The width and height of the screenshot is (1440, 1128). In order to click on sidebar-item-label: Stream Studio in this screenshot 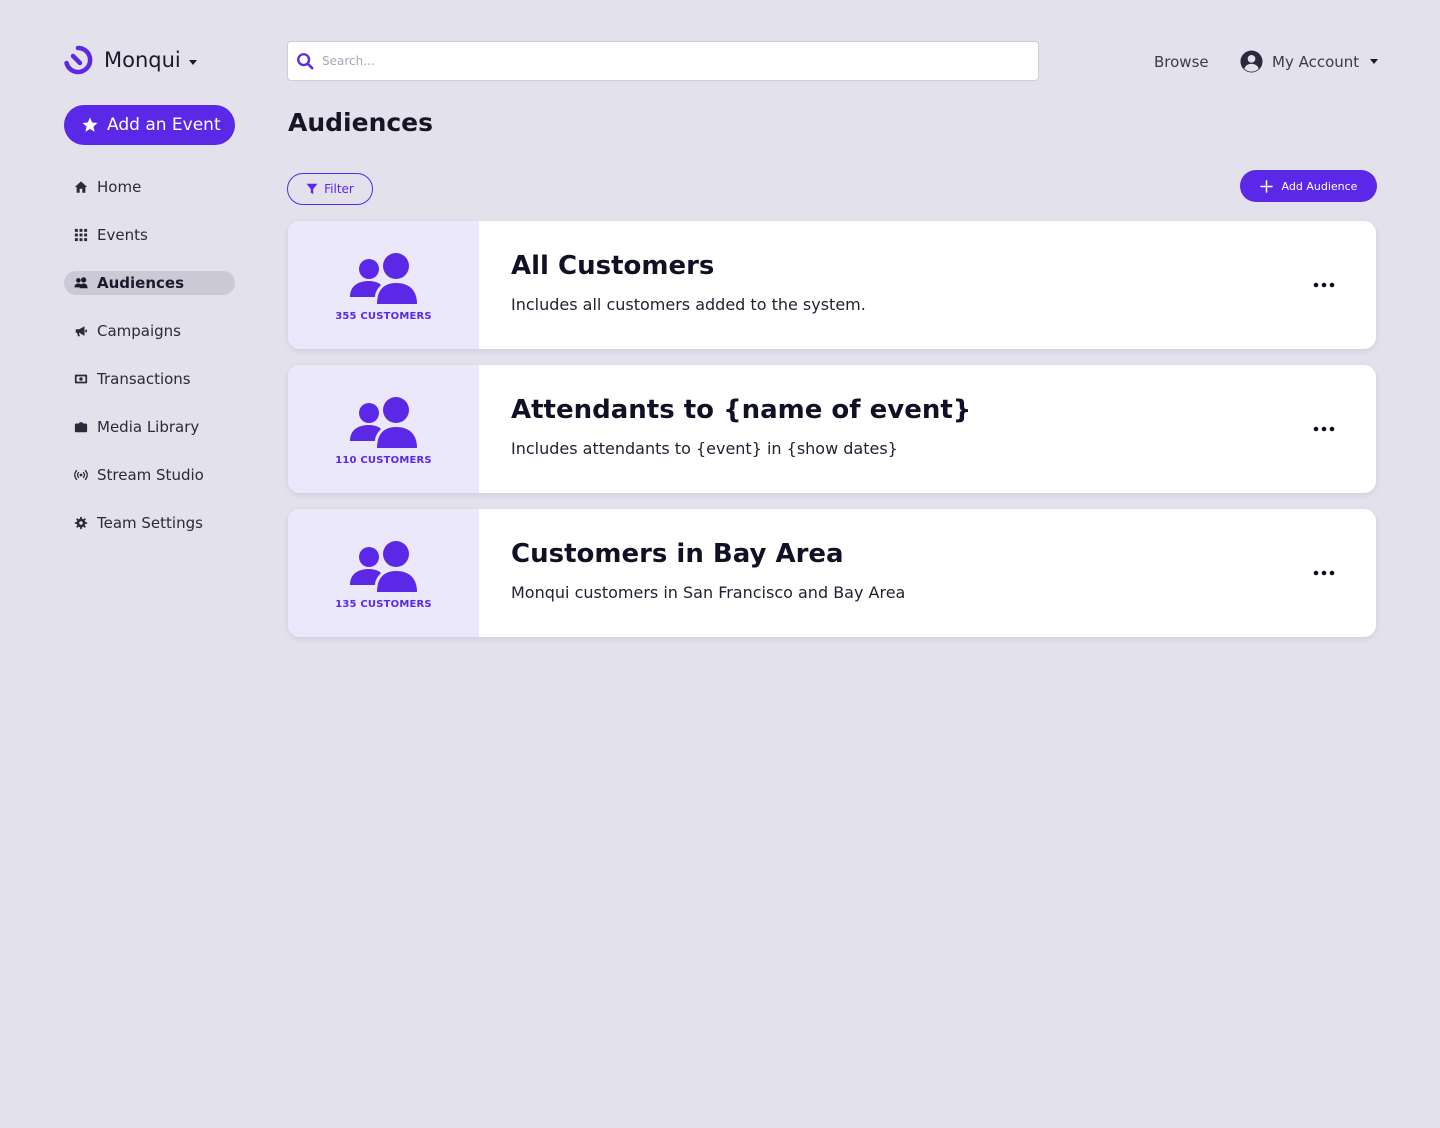, I will do `click(150, 475)`.